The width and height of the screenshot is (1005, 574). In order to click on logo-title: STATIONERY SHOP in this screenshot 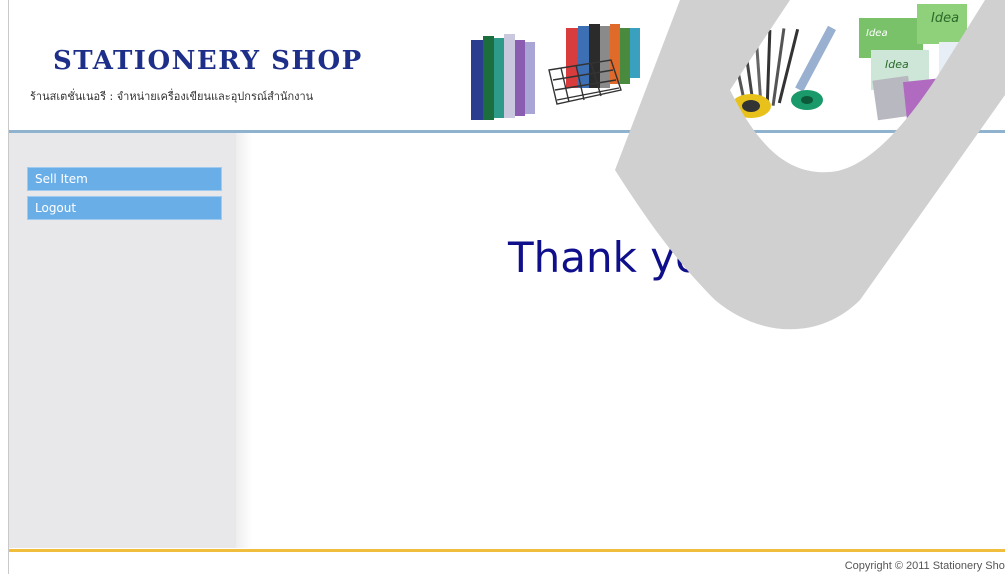, I will do `click(208, 61)`.